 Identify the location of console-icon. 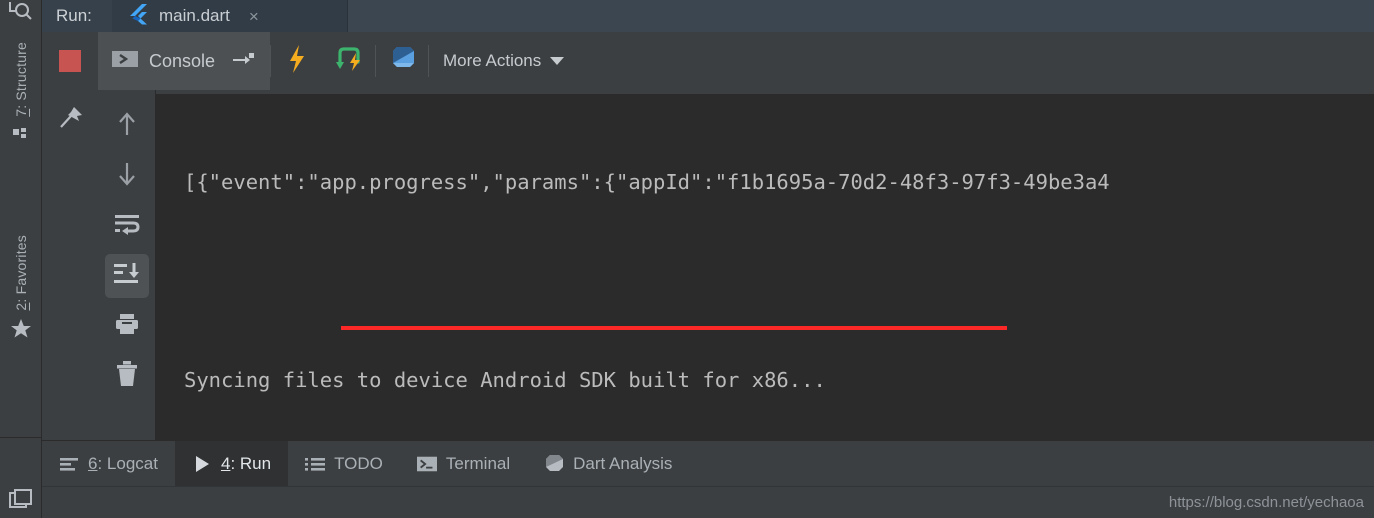
(125, 61).